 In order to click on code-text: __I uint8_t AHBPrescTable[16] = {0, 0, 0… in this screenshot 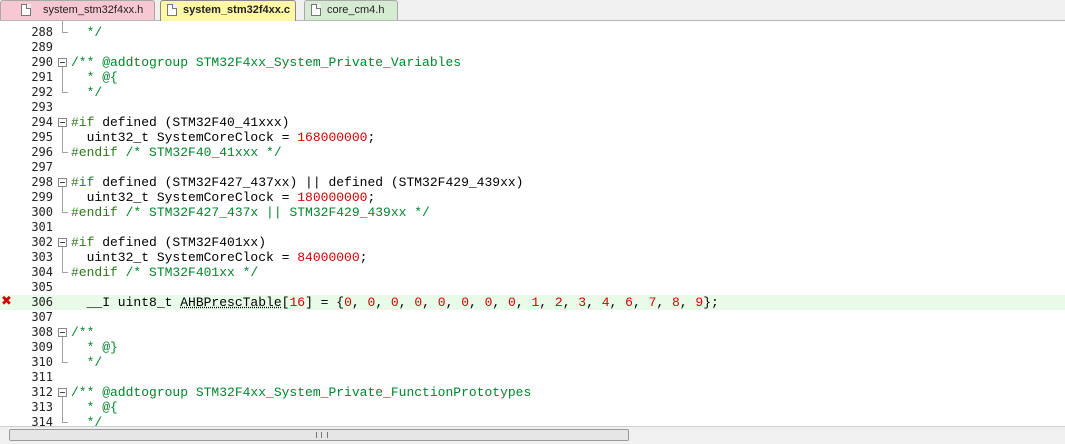, I will do `click(395, 302)`.